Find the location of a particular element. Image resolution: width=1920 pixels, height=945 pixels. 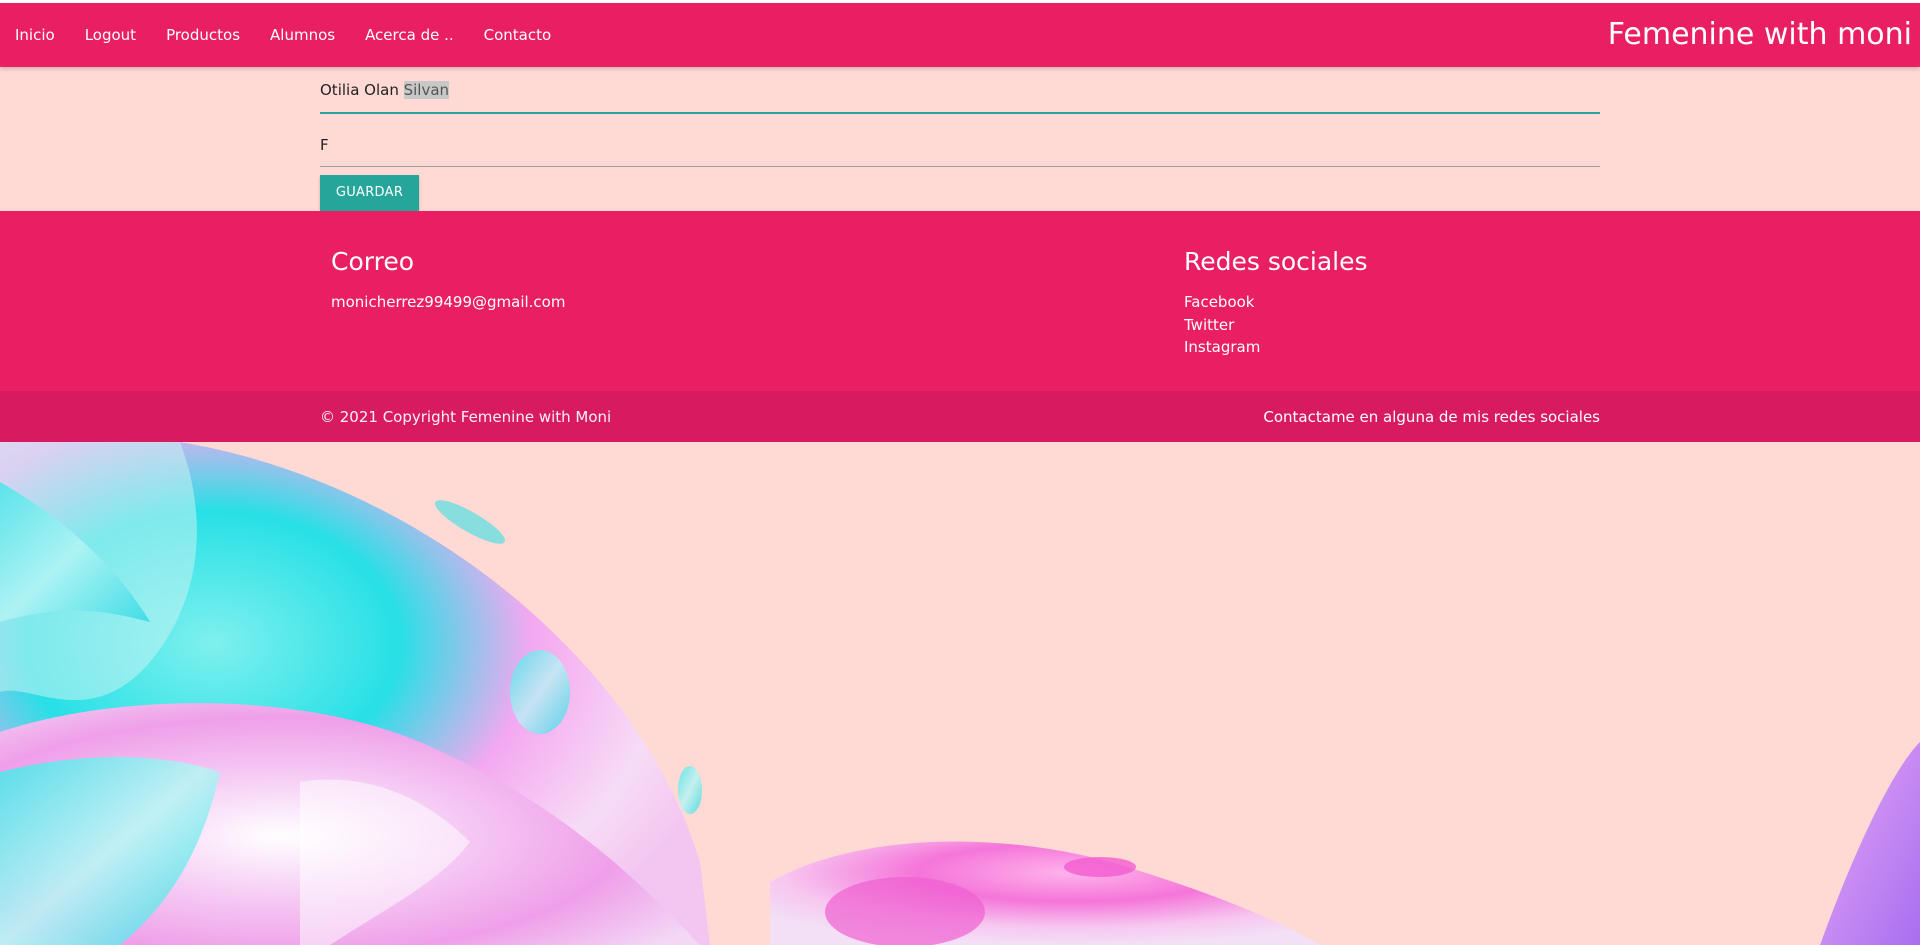

brand-logo: Femenine with moni is located at coordinates (1760, 35).